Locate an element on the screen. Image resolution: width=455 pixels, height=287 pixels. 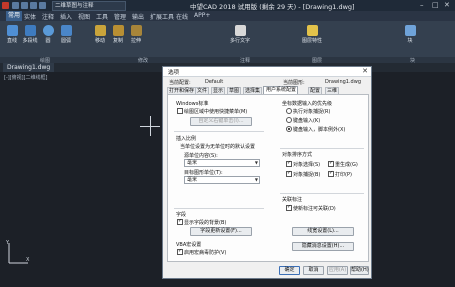
dialog-title-bar: 选项 ✕ is located at coordinates (267, 72).